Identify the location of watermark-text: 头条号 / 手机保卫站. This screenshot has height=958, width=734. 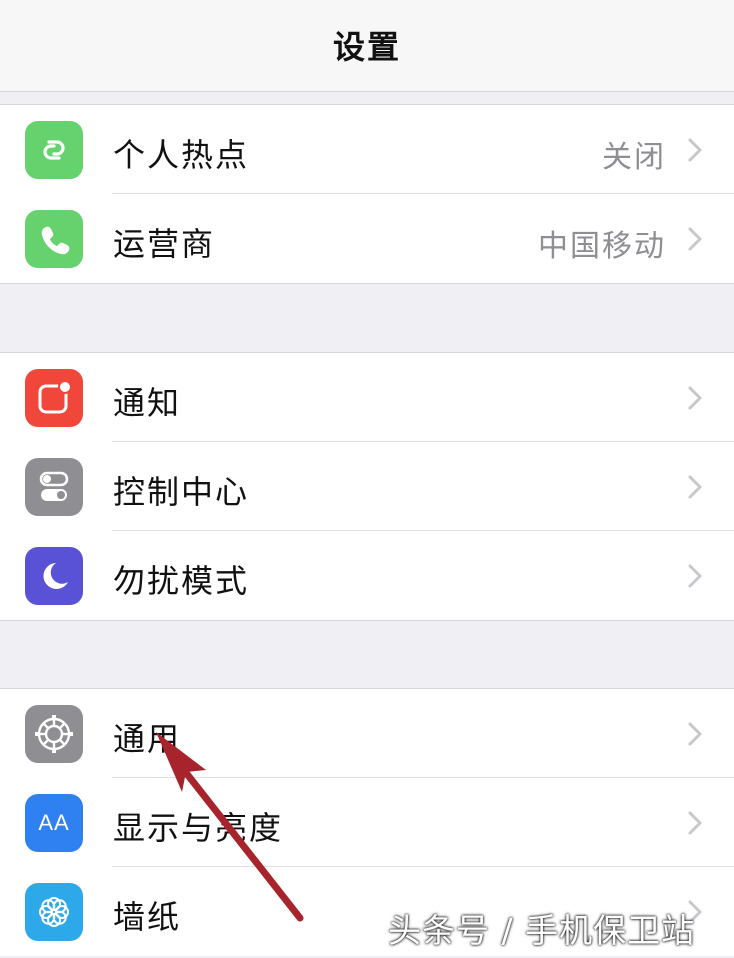
(542, 930).